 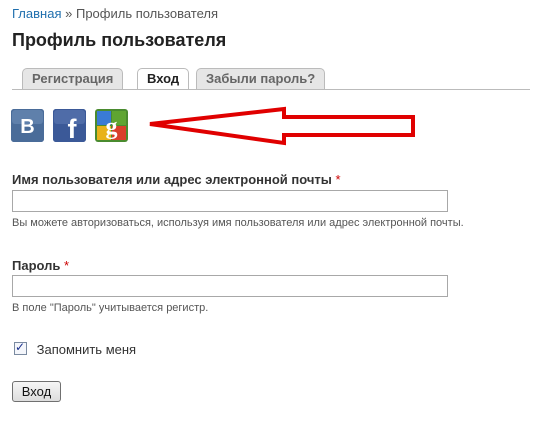 What do you see at coordinates (282, 126) in the screenshot?
I see `red-arrow-icon` at bounding box center [282, 126].